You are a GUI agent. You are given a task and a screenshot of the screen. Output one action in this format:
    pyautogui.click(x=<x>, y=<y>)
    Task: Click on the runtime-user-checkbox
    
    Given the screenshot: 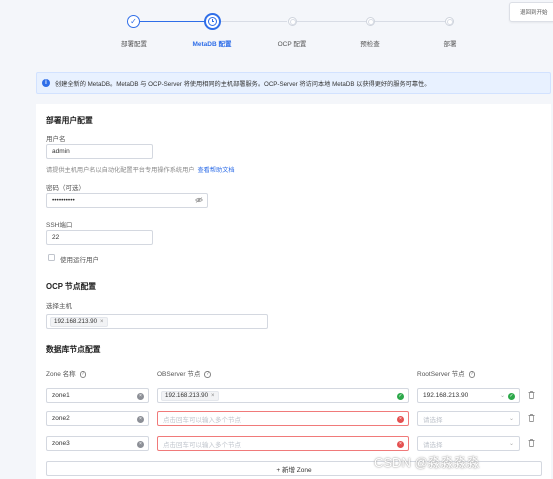 What is the action you would take?
    pyautogui.click(x=51, y=257)
    